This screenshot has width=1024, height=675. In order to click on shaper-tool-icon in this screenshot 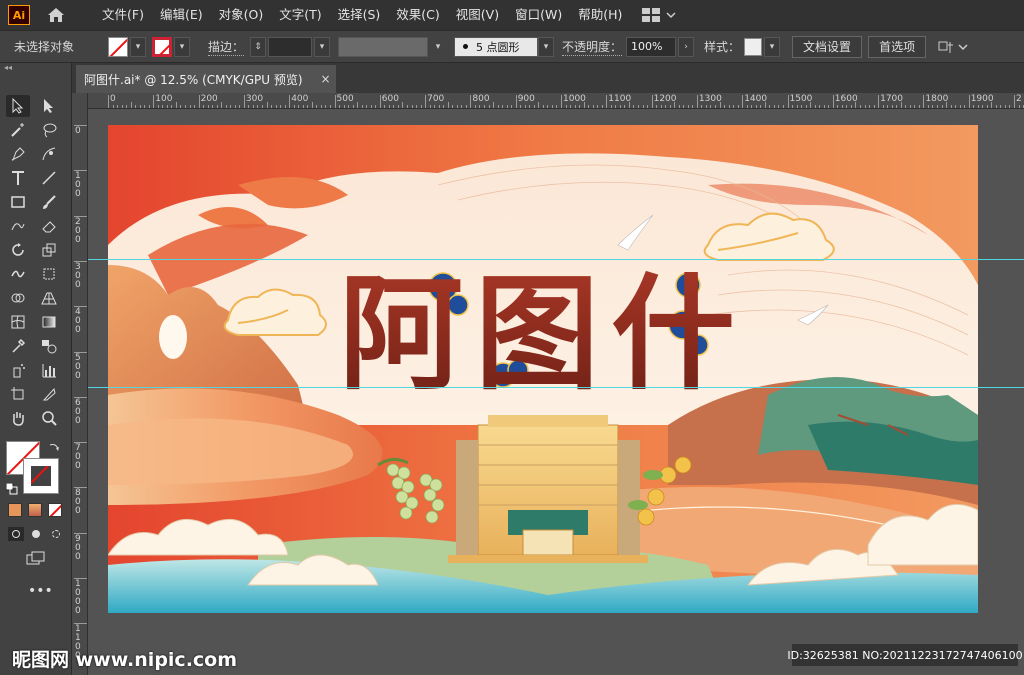, I will do `click(18, 226)`.